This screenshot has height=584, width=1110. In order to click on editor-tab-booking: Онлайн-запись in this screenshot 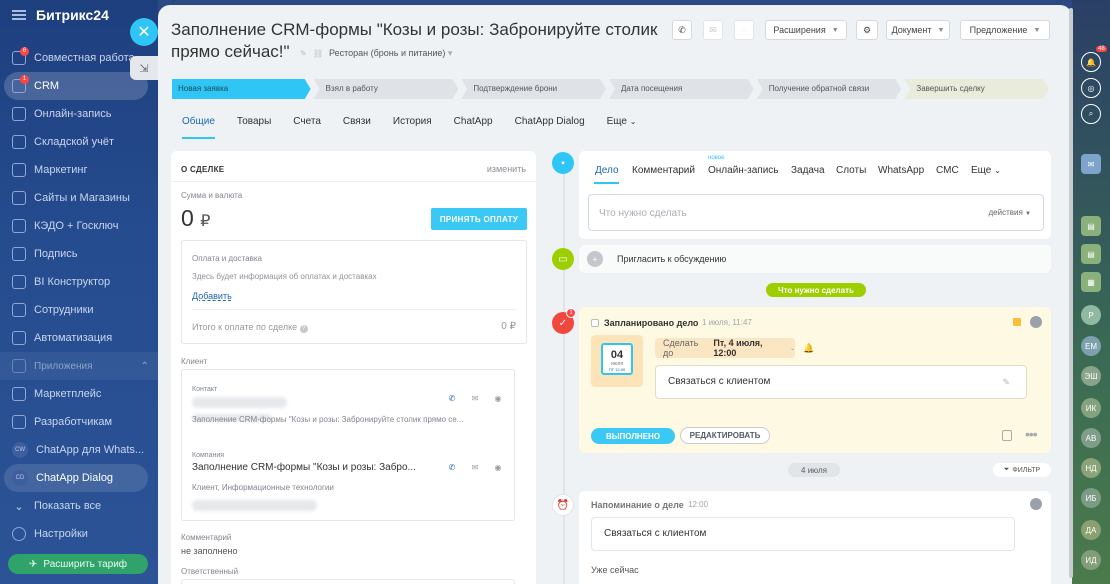, I will do `click(743, 170)`.